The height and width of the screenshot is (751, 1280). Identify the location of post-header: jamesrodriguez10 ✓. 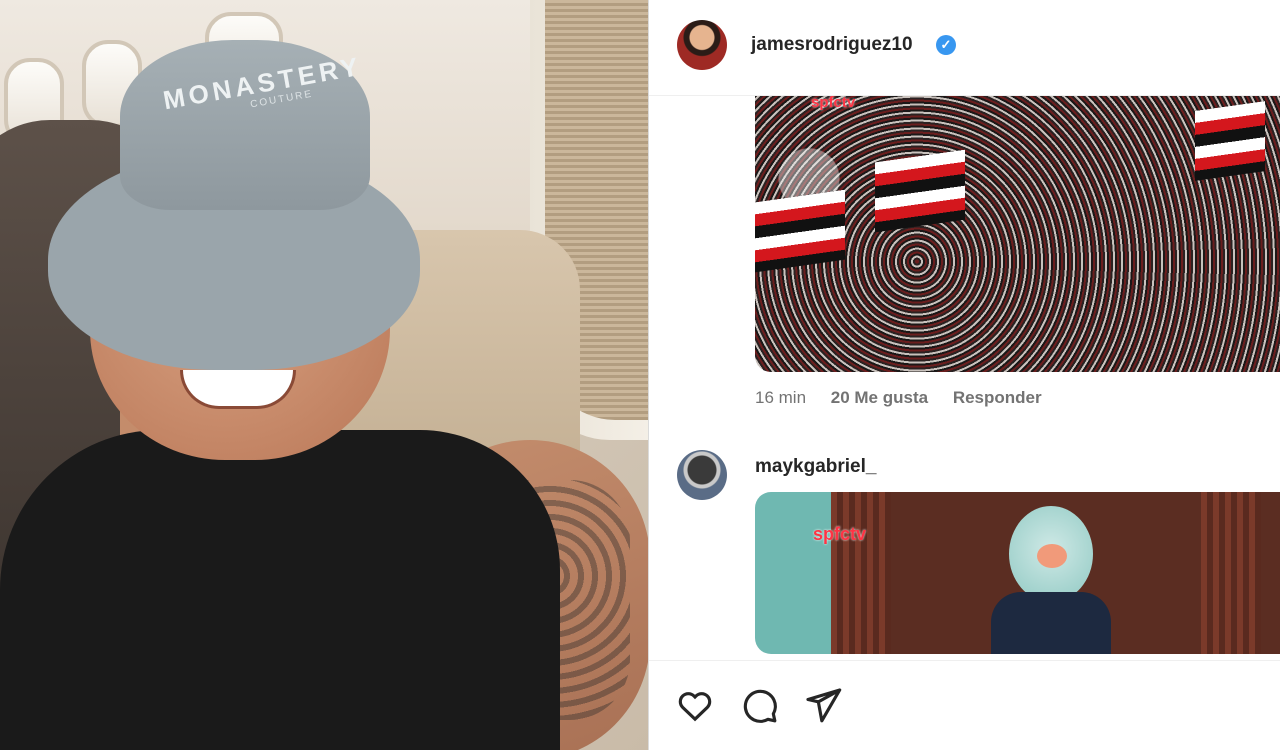
(964, 48).